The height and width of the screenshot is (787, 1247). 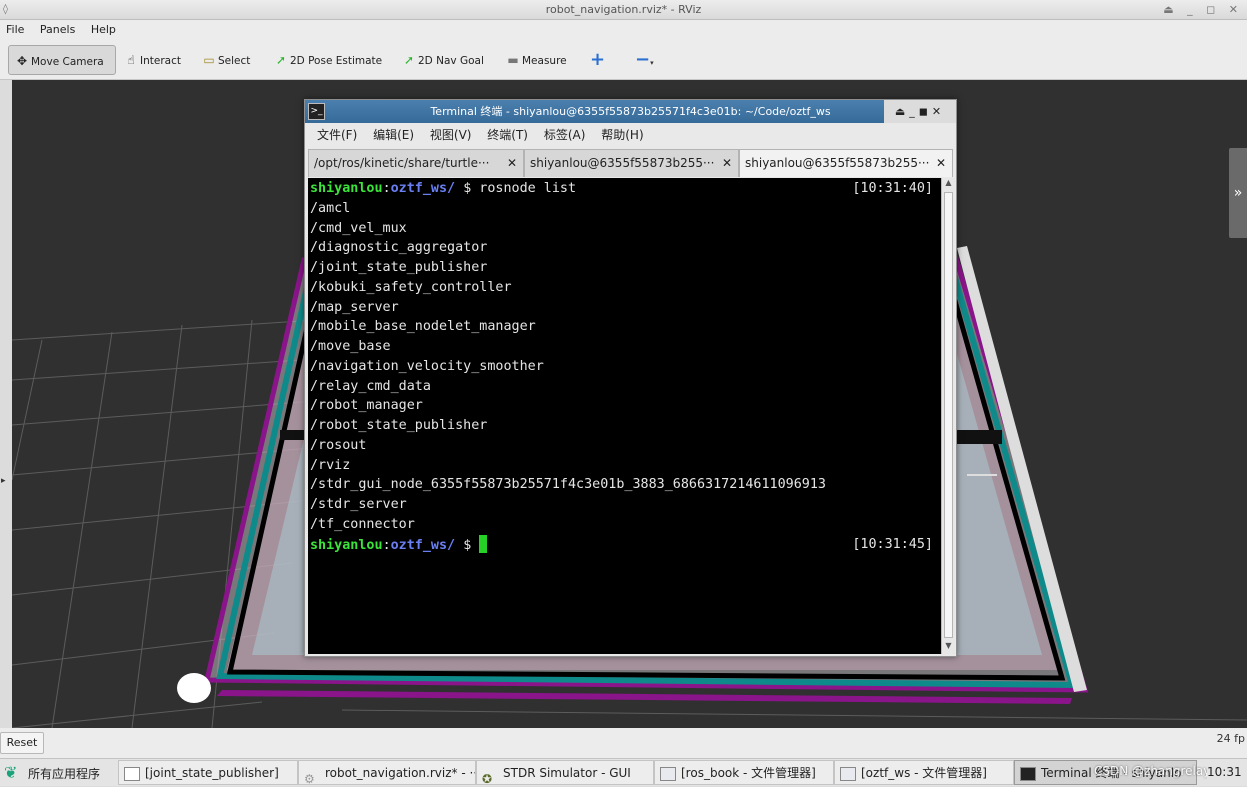 What do you see at coordinates (366, 406) in the screenshot?
I see `terminal-output-line: /robot_manager` at bounding box center [366, 406].